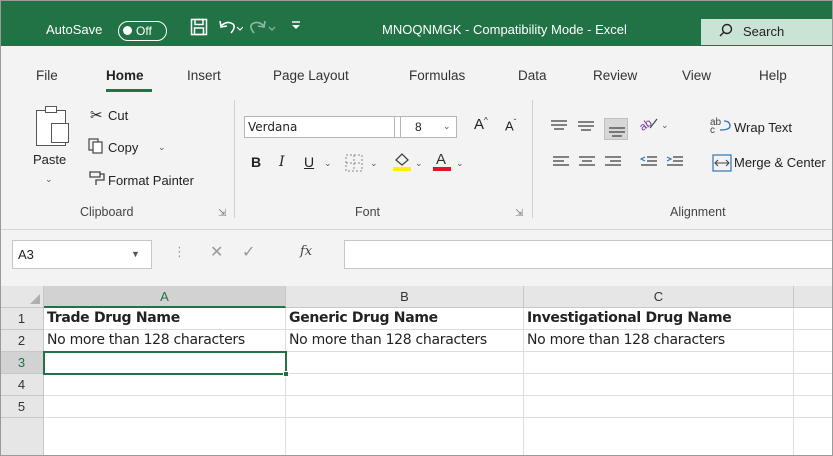  I want to click on orientation-icon: ab, so click(648, 124).